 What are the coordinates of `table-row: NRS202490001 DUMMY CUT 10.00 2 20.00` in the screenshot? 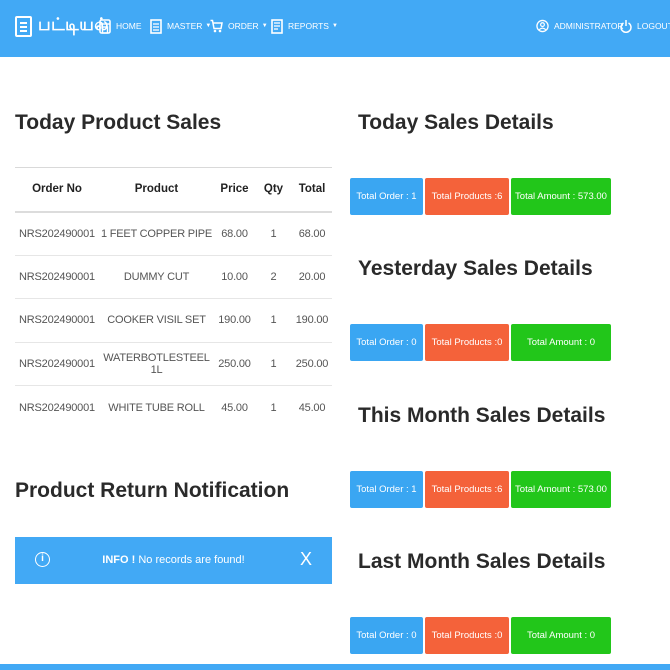 It's located at (173, 276).